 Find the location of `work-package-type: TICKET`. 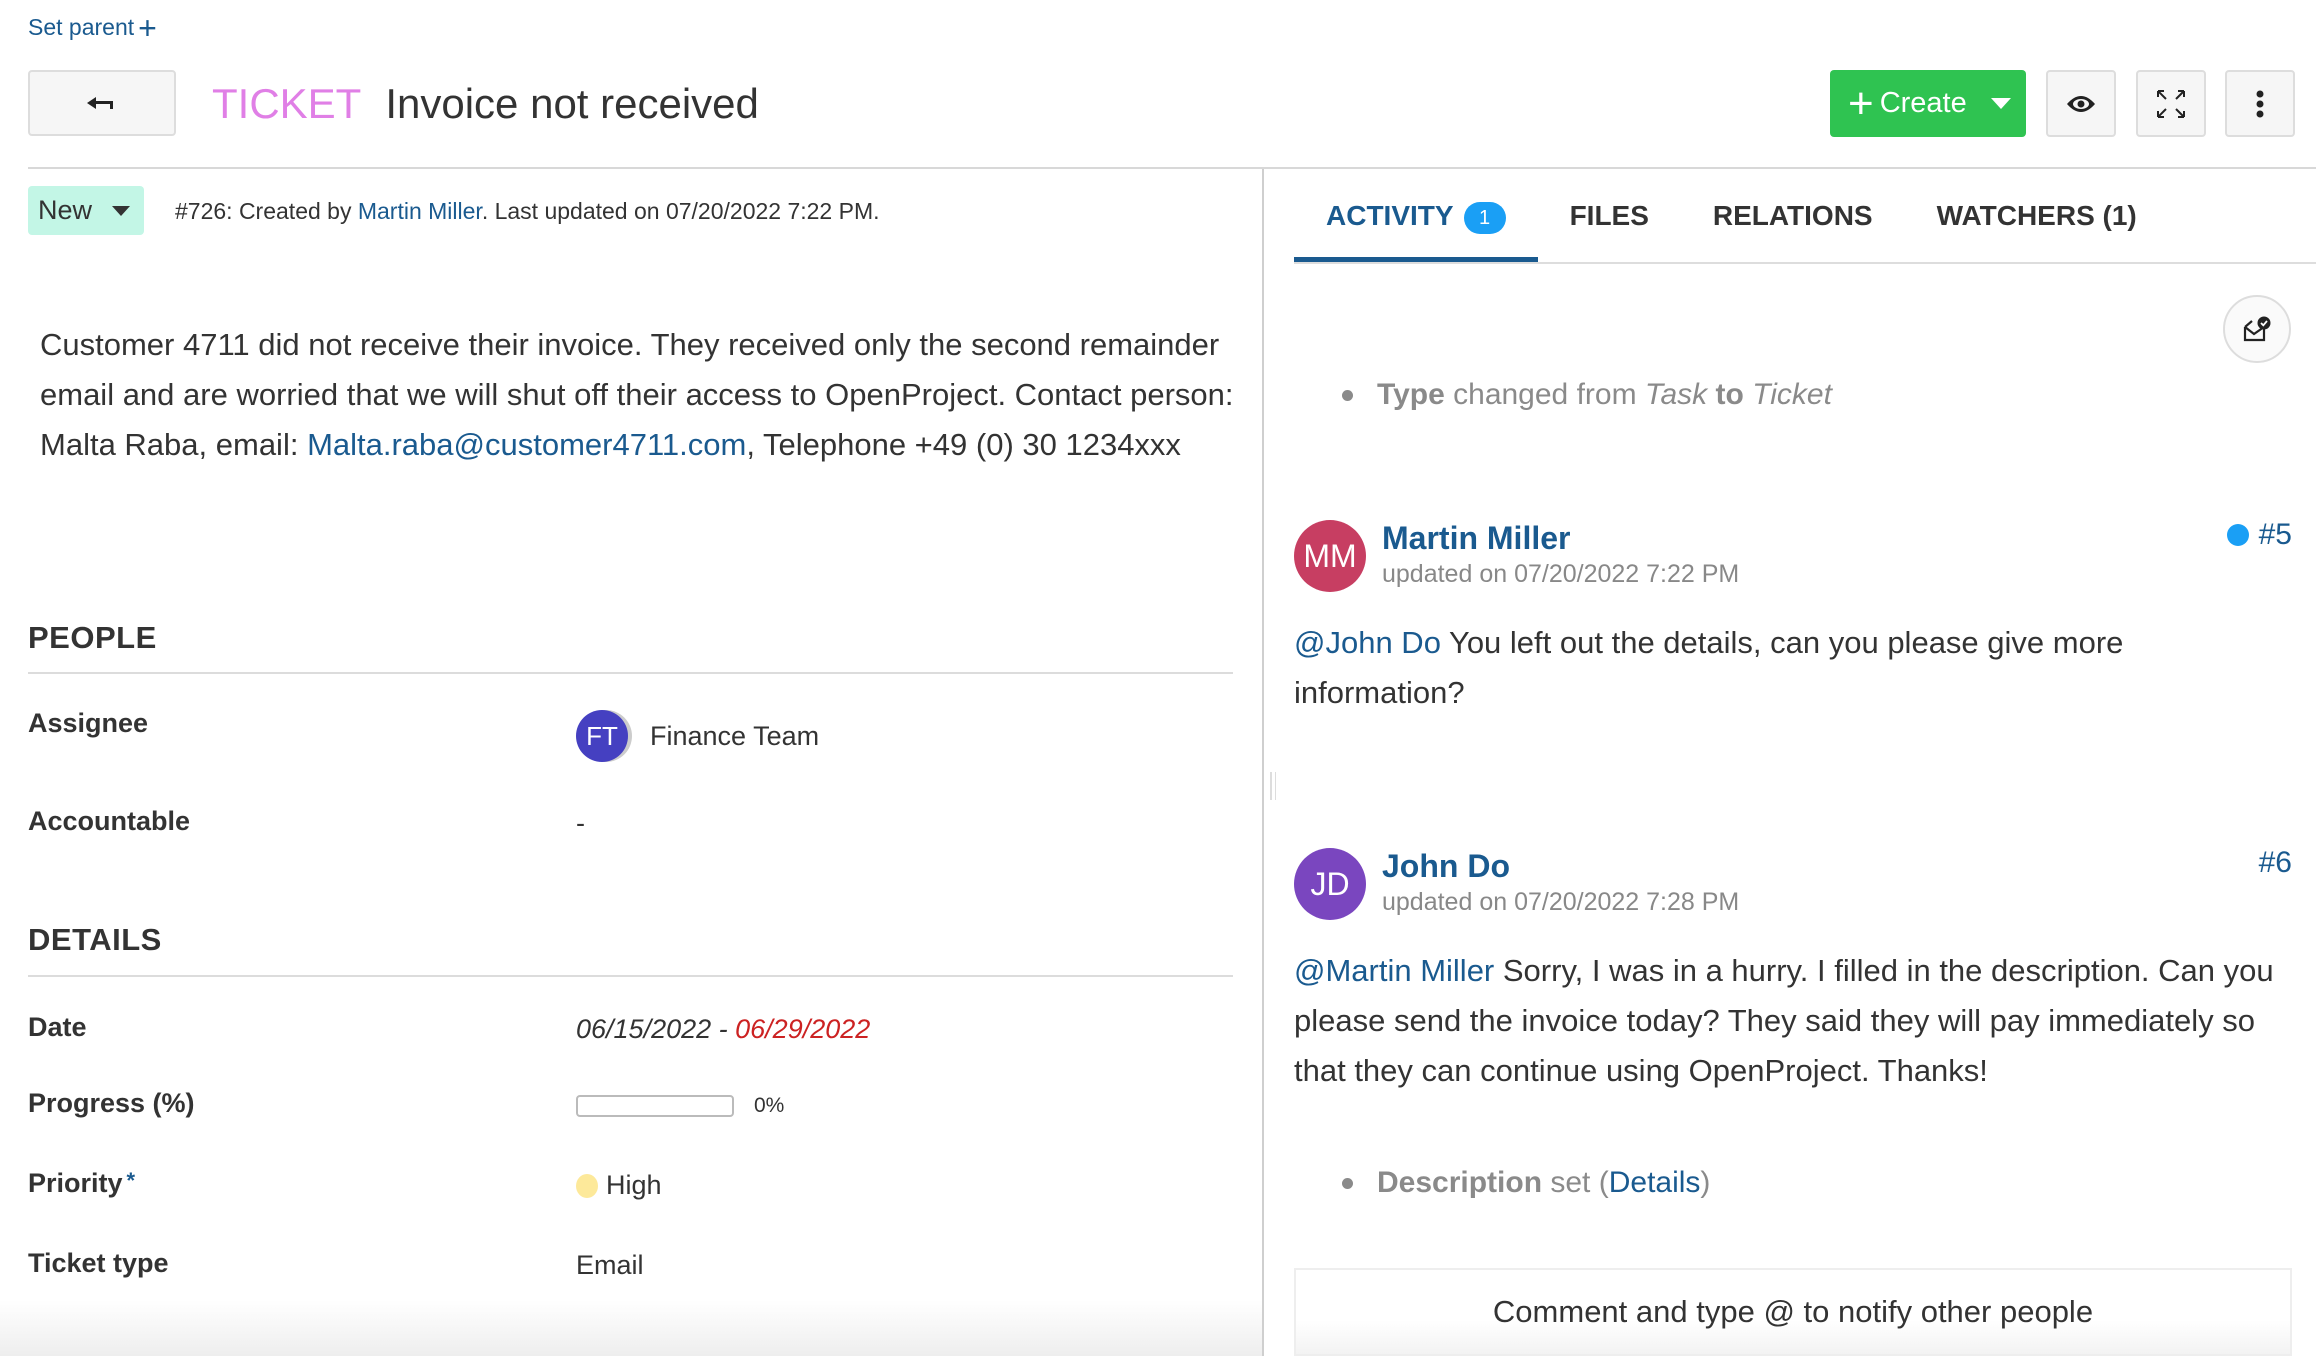

work-package-type: TICKET is located at coordinates (286, 104).